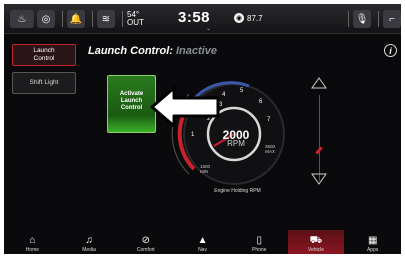 The image size is (405, 258). Describe the element at coordinates (259, 250) in the screenshot. I see `nav-label: Phone` at that location.